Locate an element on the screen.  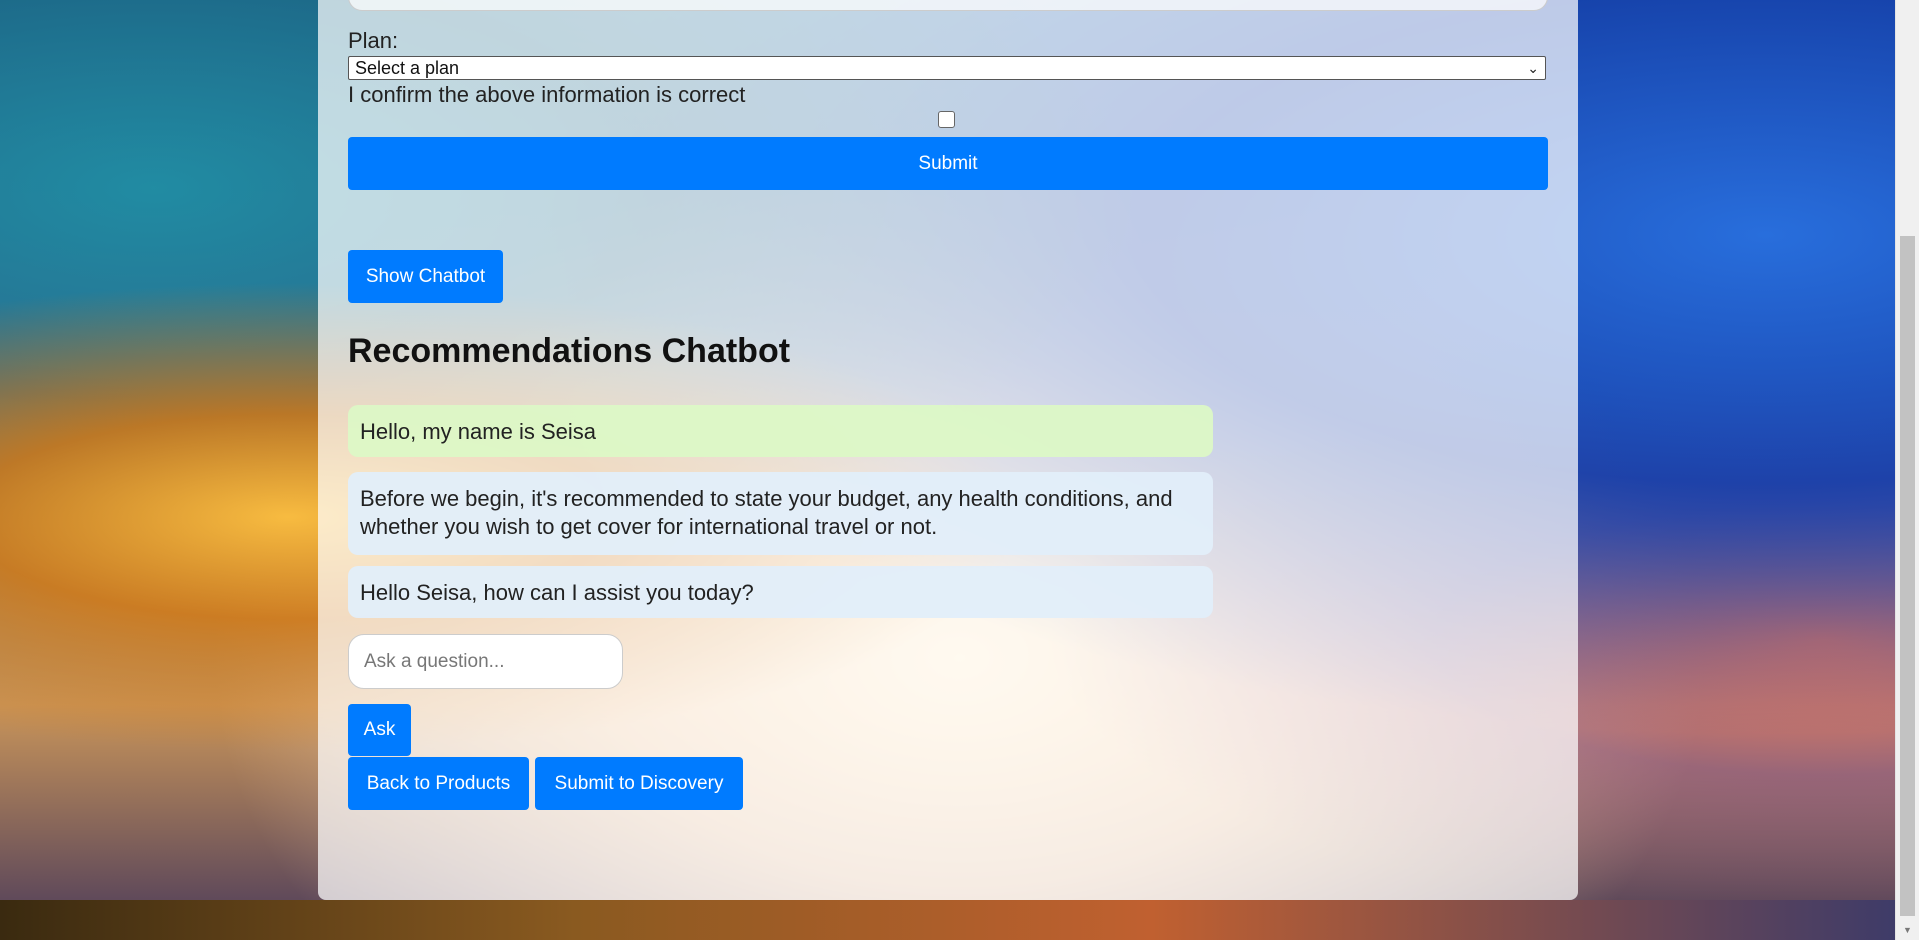
plan-select: Select a plan ⌄ is located at coordinates (947, 68).